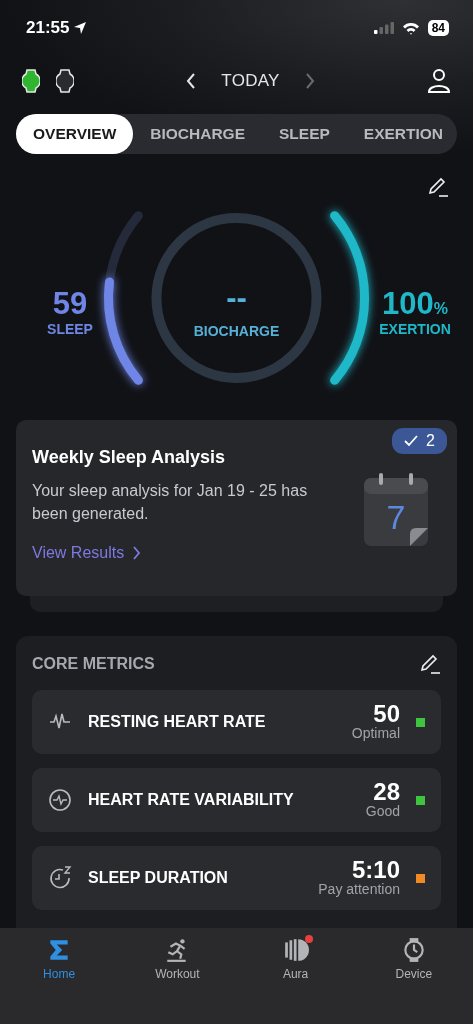  Describe the element at coordinates (137, 553) in the screenshot. I see `chevron-icon` at that location.